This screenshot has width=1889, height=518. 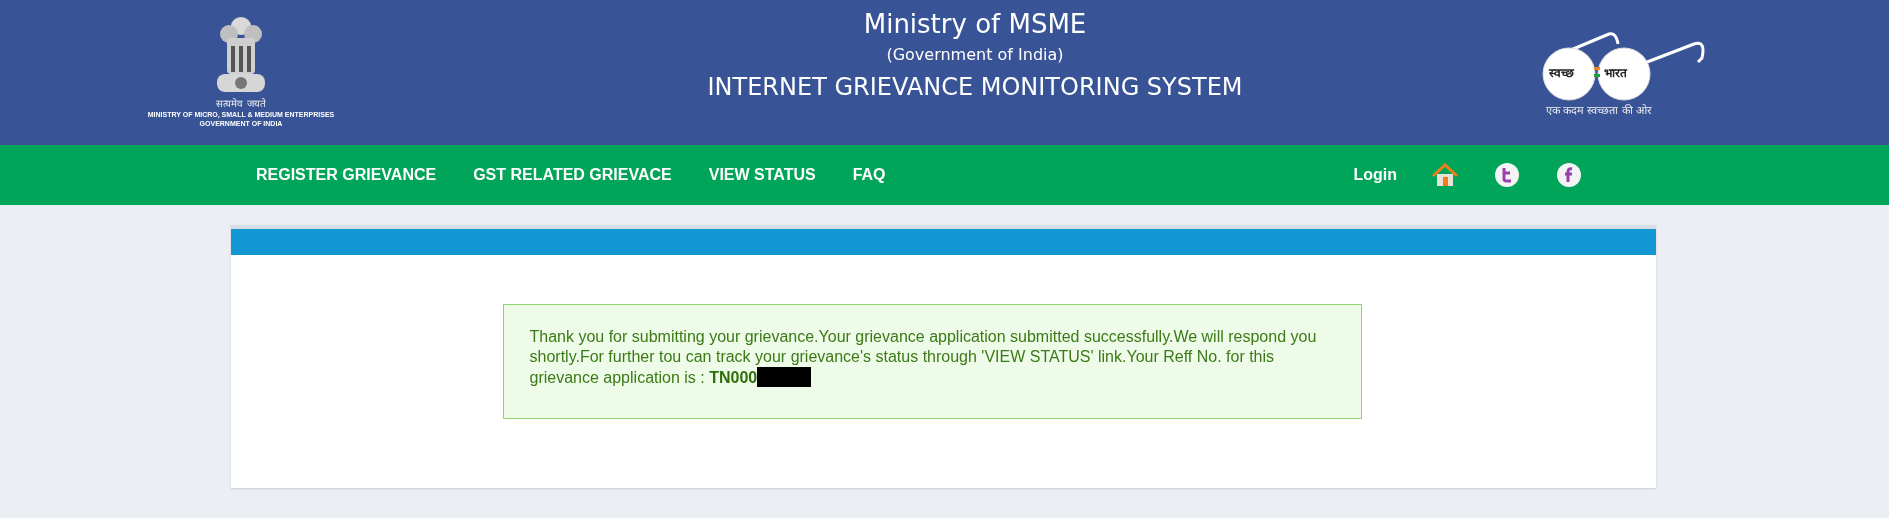 I want to click on login-link: Login, so click(x=1375, y=175).